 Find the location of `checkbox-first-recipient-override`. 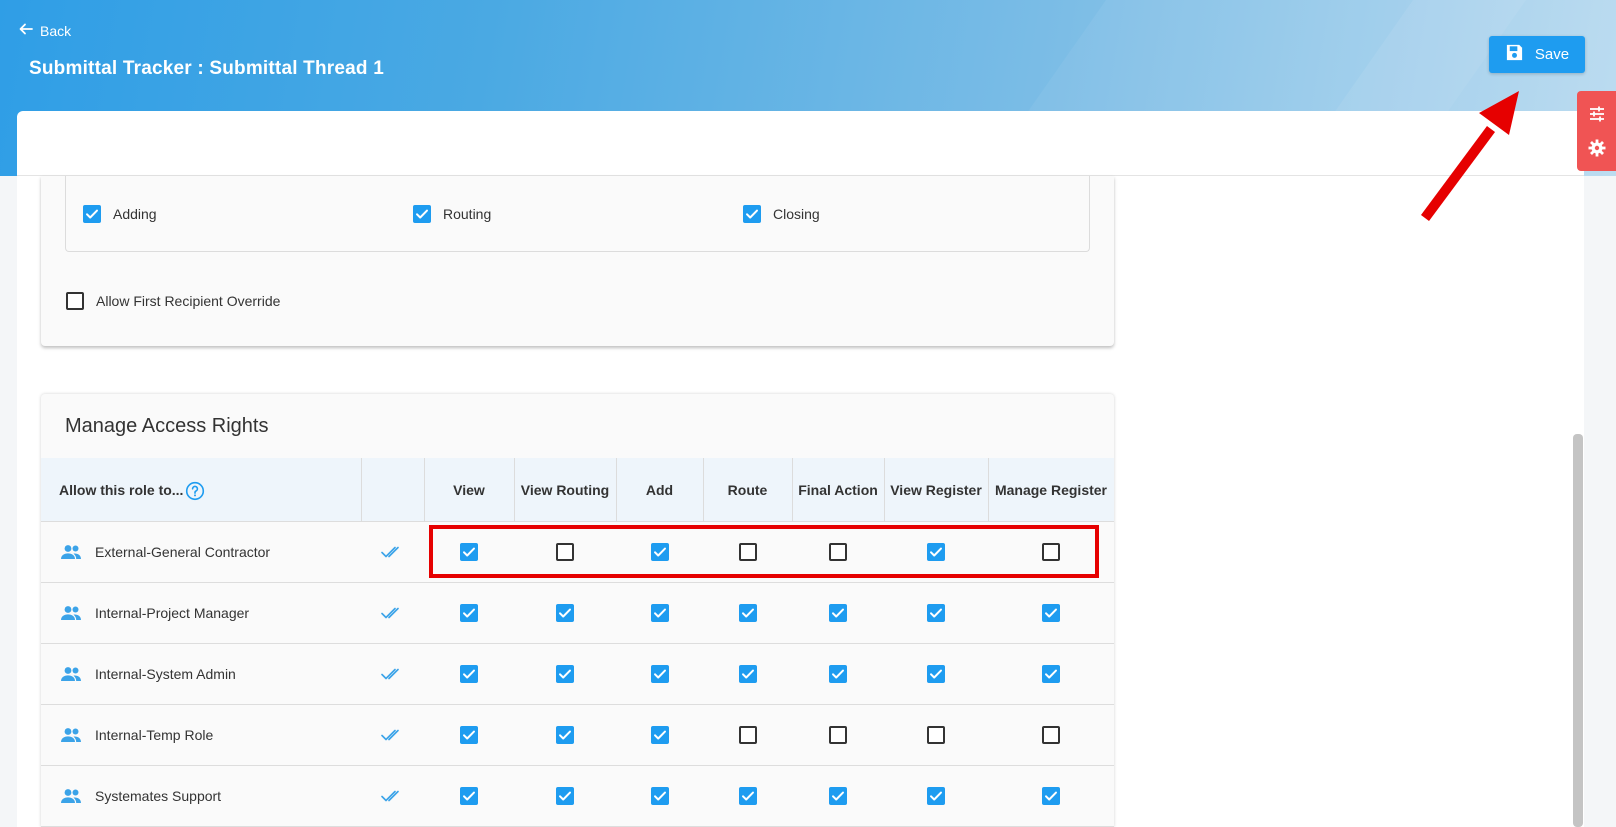

checkbox-first-recipient-override is located at coordinates (75, 301).